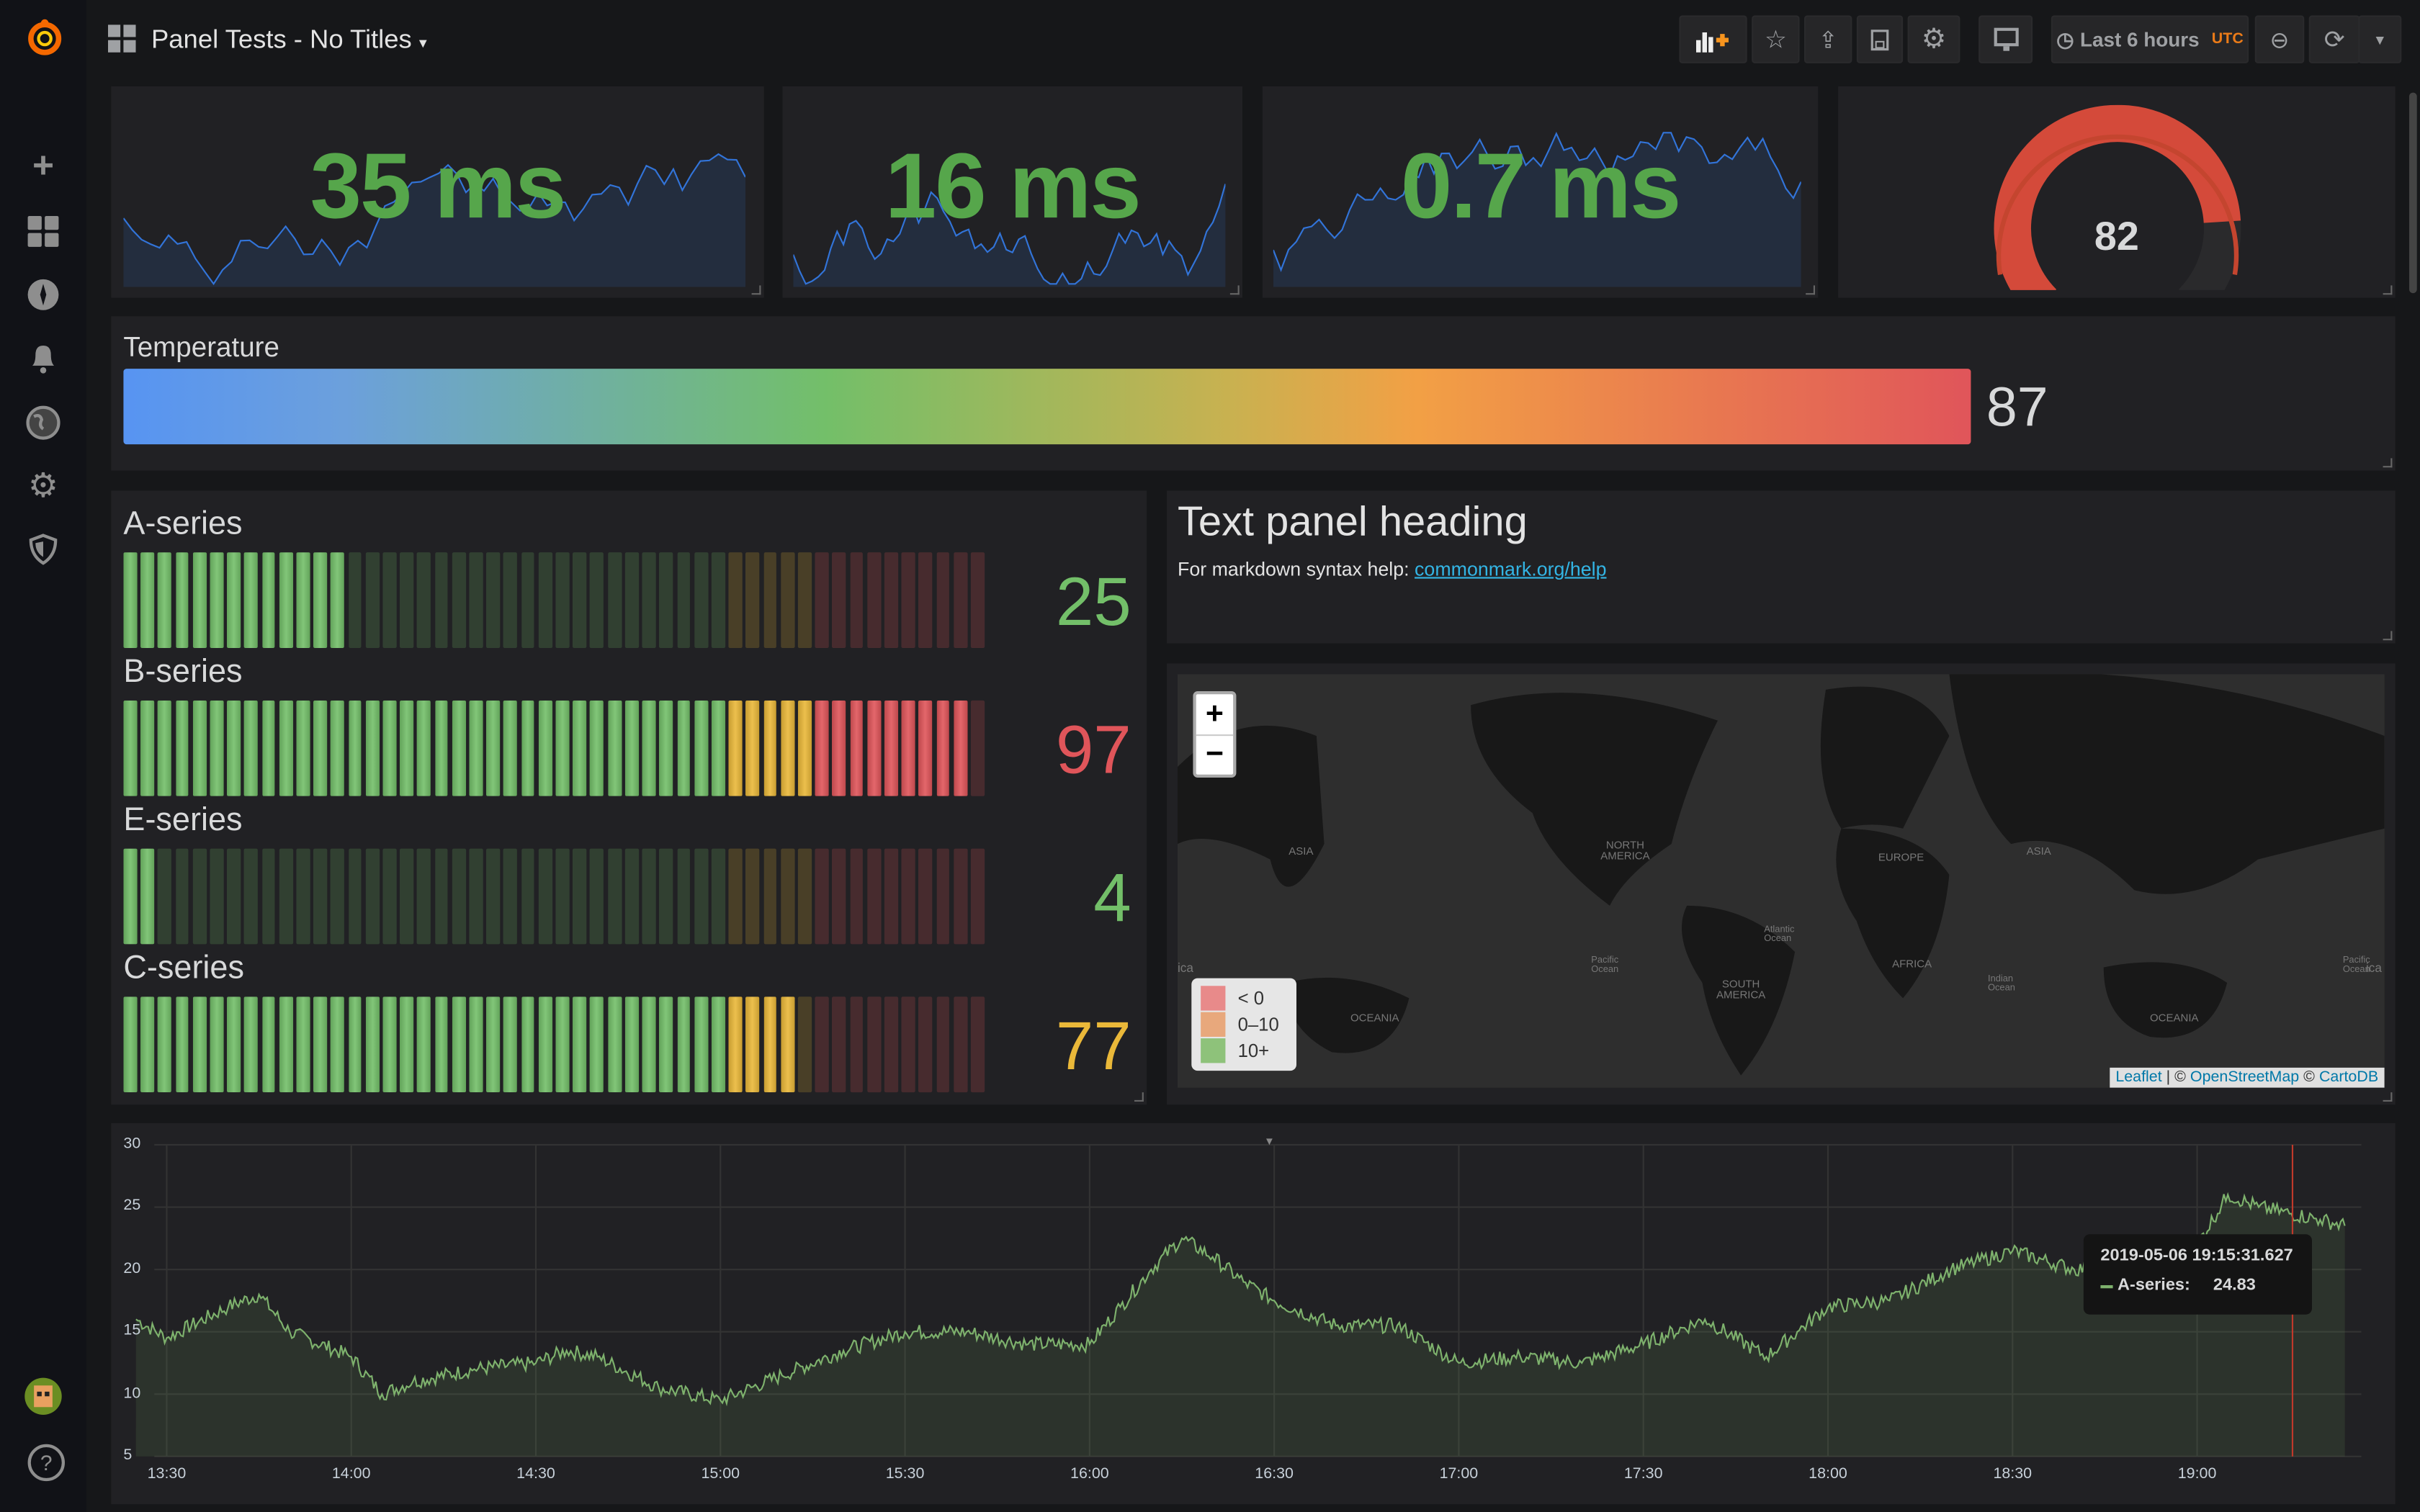 The image size is (2420, 1512). I want to click on zoom-out-icon: ⊖, so click(2279, 40).